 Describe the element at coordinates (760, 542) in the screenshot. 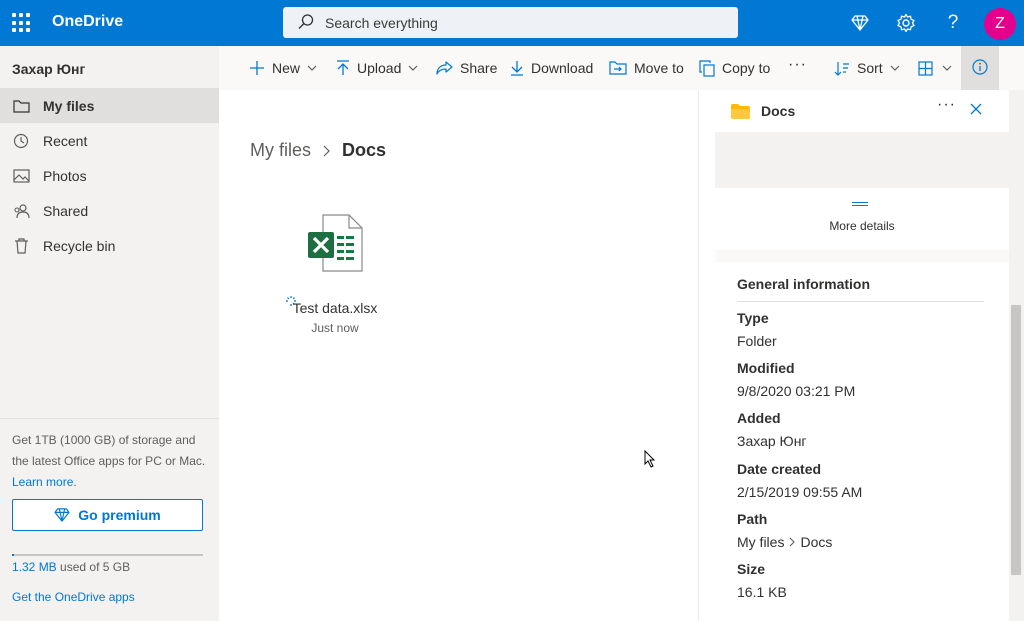

I see `path-root-link: My files` at that location.